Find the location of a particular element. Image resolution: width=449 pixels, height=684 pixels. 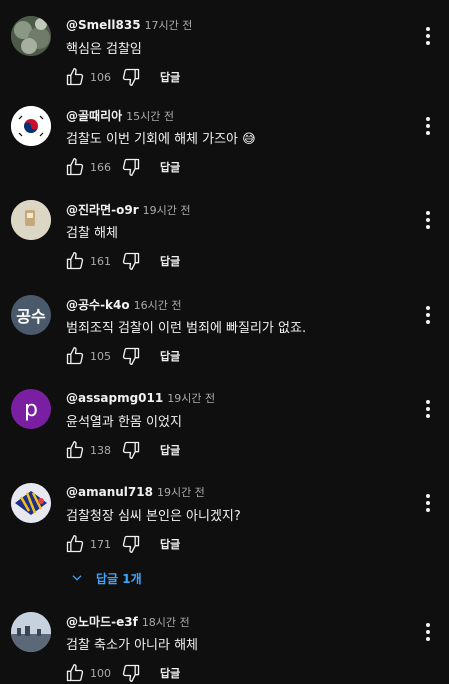

author-name: @assapmg011 is located at coordinates (114, 398).